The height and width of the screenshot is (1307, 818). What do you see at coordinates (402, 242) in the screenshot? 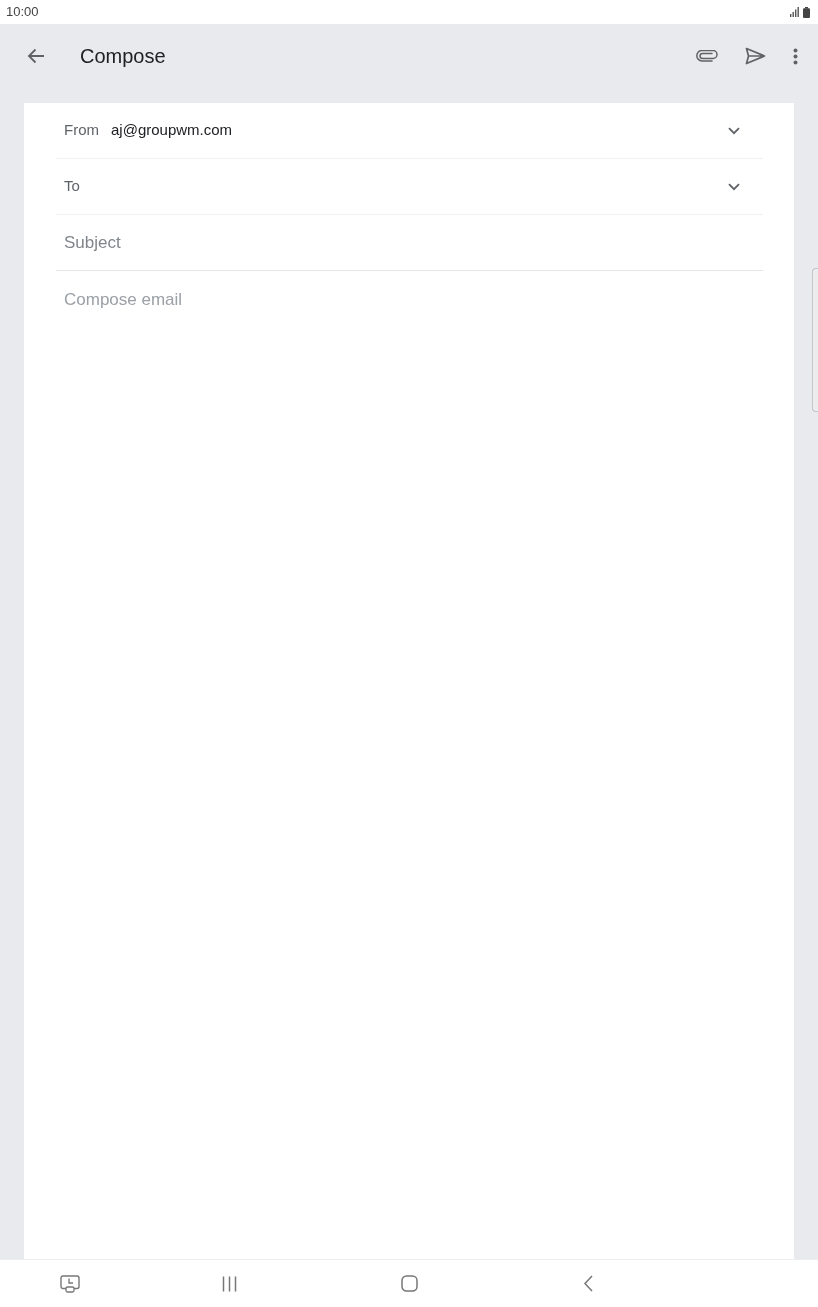
I see `subject-field: Subject` at bounding box center [402, 242].